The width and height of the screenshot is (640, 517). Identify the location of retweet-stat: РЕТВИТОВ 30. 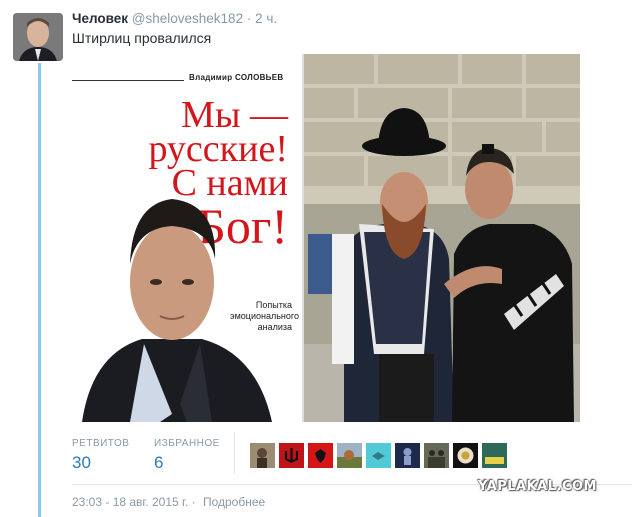
(100, 455).